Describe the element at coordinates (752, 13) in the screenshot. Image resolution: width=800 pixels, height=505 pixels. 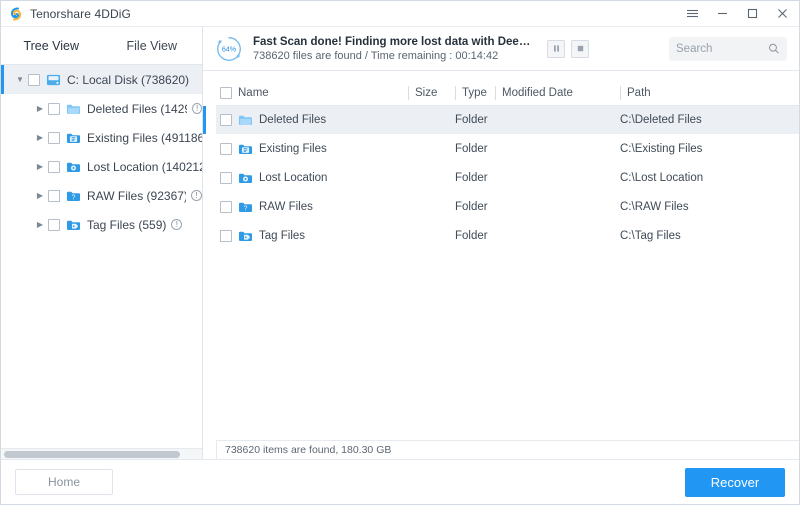
I see `maximize-icon` at that location.